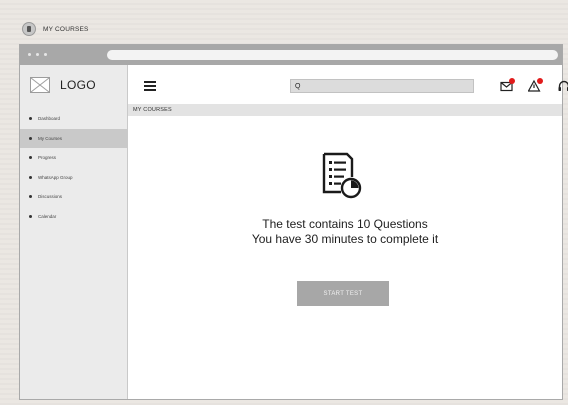  I want to click on sidebar-item-calendar: Calendar, so click(73, 217).